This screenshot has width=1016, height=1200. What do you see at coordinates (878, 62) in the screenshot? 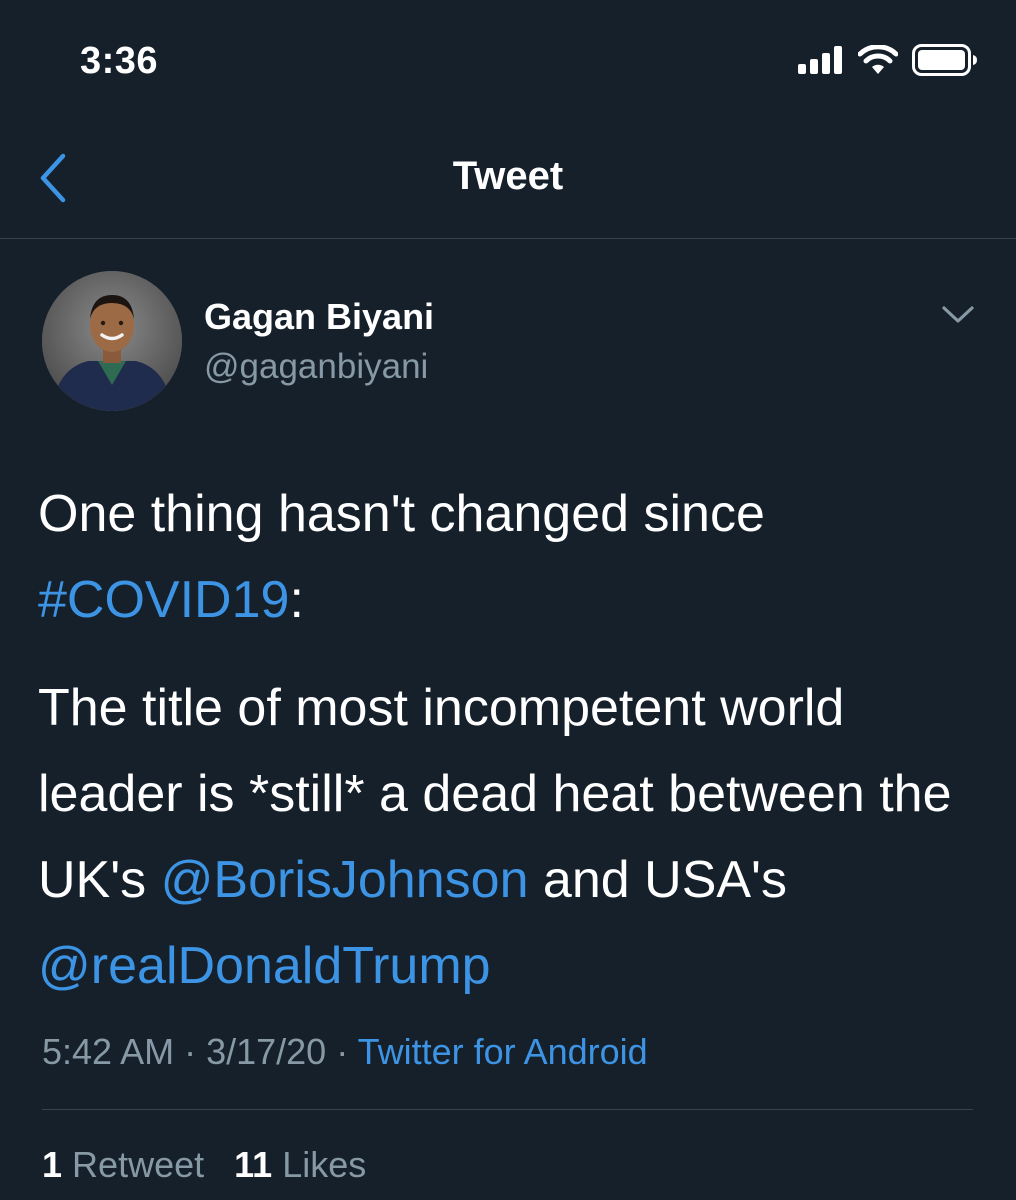
I see `wifi-icon` at bounding box center [878, 62].